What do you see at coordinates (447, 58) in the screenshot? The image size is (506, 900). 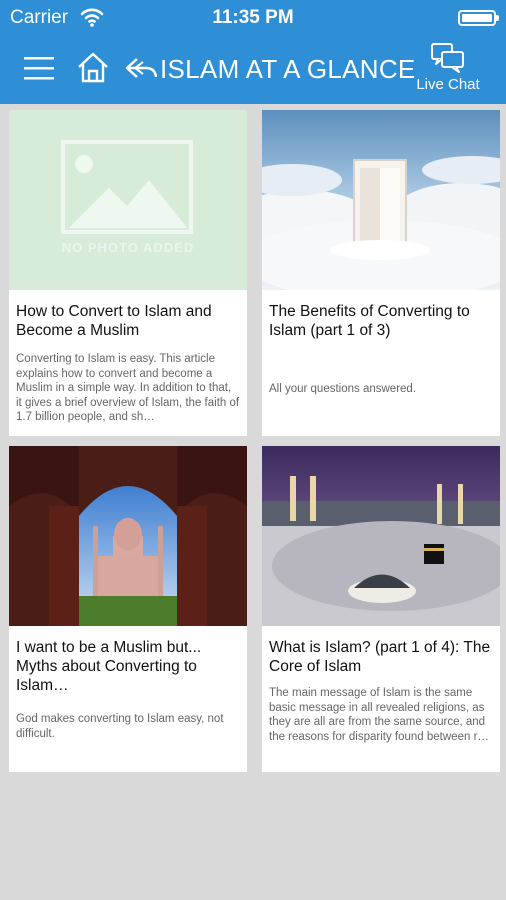 I see `chat-bubbles-icon` at bounding box center [447, 58].